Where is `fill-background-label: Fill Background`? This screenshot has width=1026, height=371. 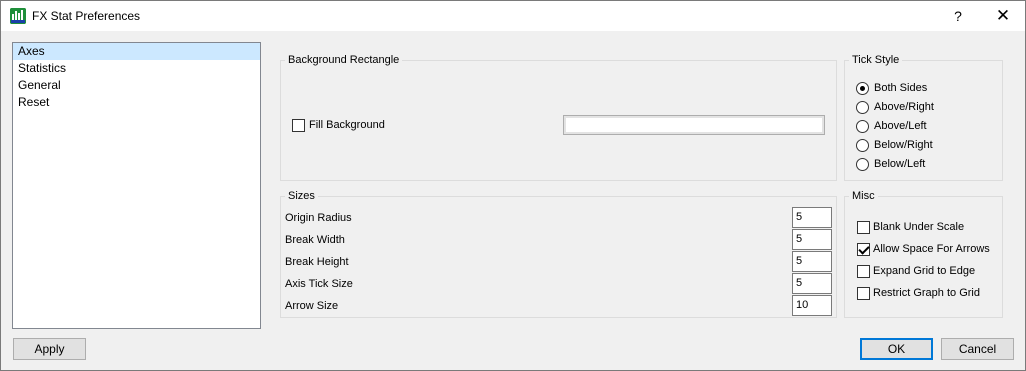
fill-background-label: Fill Background is located at coordinates (347, 125).